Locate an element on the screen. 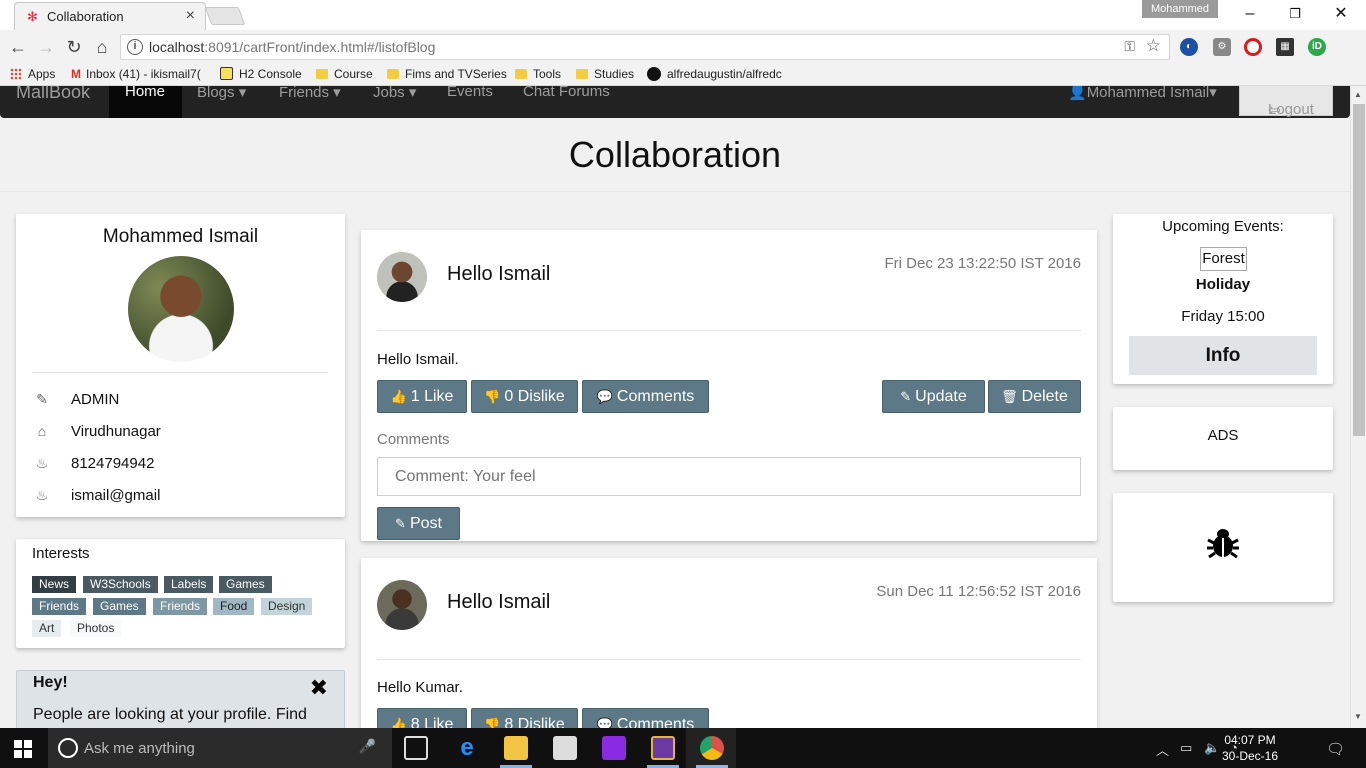 The width and height of the screenshot is (1366, 768). interest-tag: W3Schools is located at coordinates (120, 584).